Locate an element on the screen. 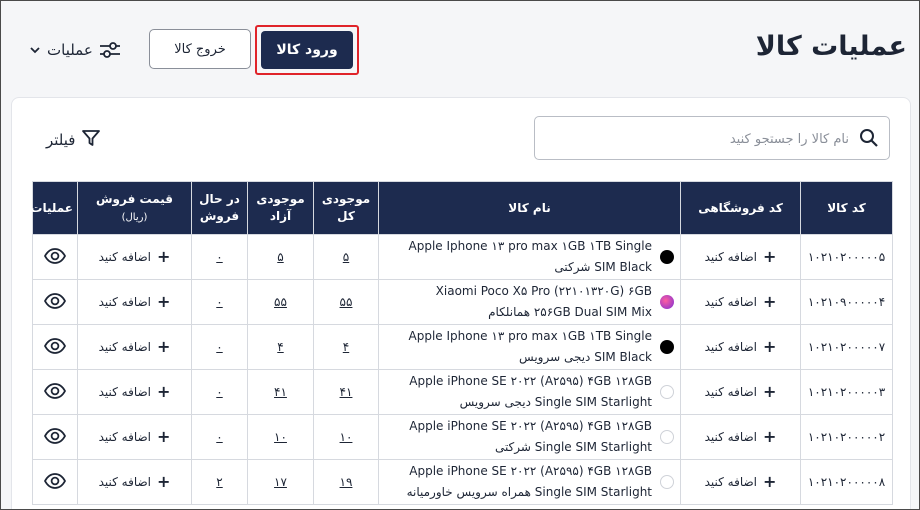  price-cell: + اضافه کنید is located at coordinates (134, 482).